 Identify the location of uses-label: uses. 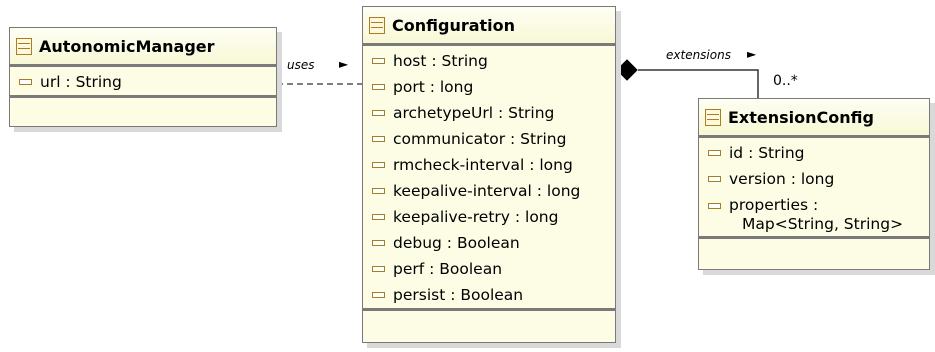
(301, 65).